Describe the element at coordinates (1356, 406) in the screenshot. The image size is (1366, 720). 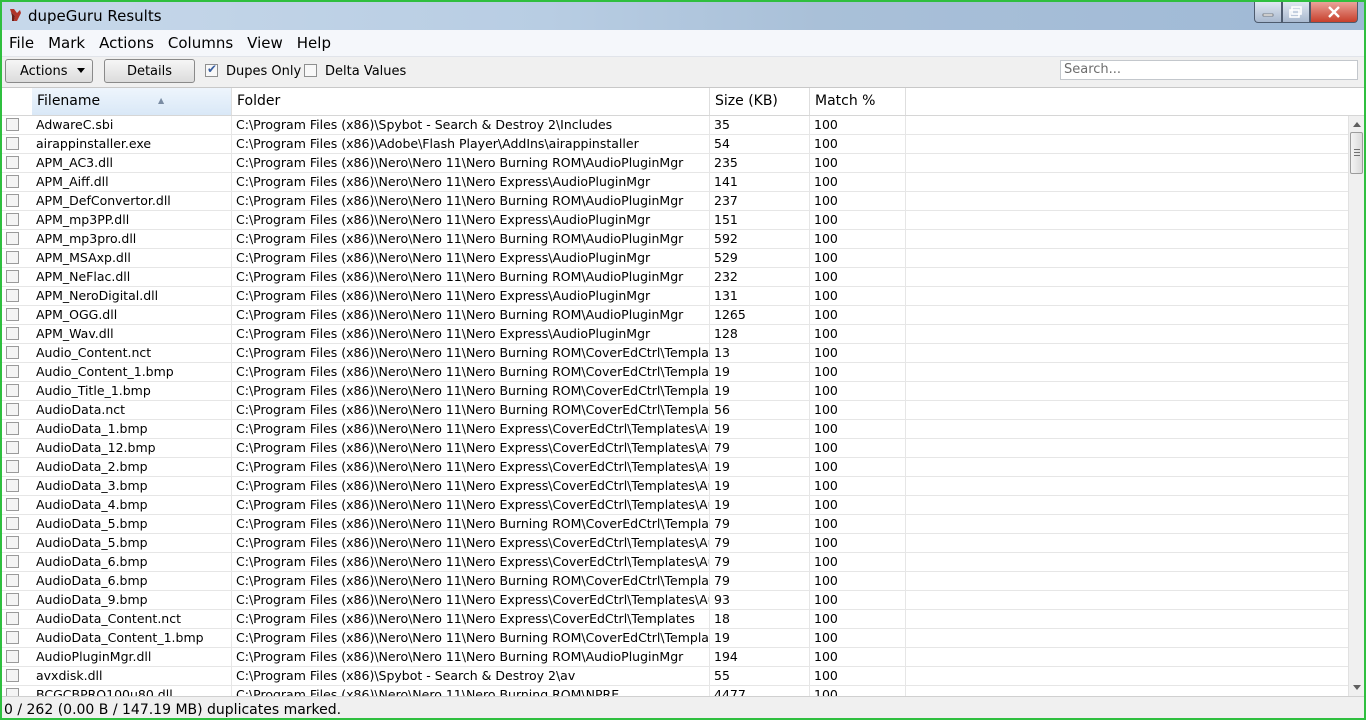
I see `vertical-scrollbar` at that location.